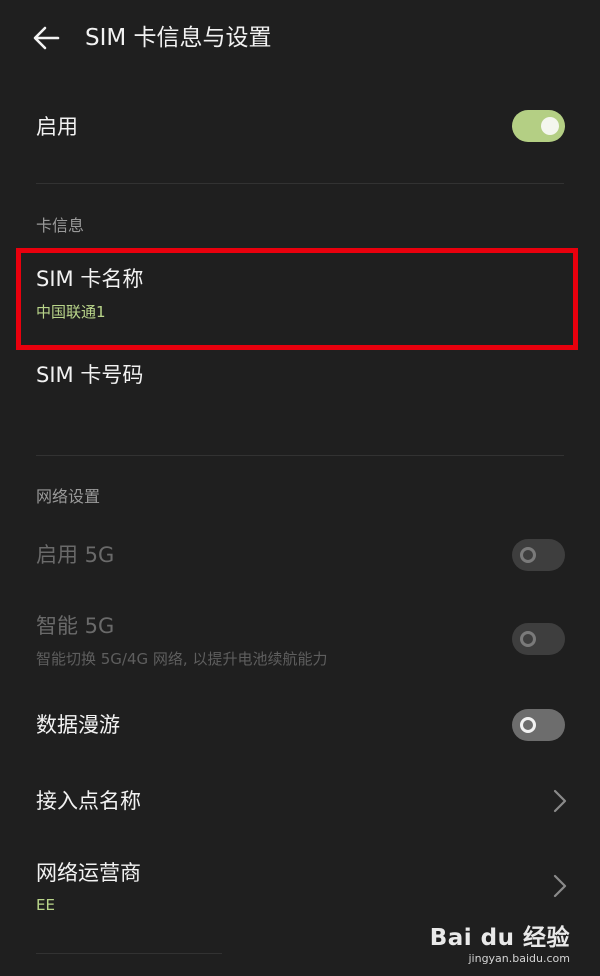 The image size is (600, 976). What do you see at coordinates (538, 639) in the screenshot?
I see `smart-5g-toggle` at bounding box center [538, 639].